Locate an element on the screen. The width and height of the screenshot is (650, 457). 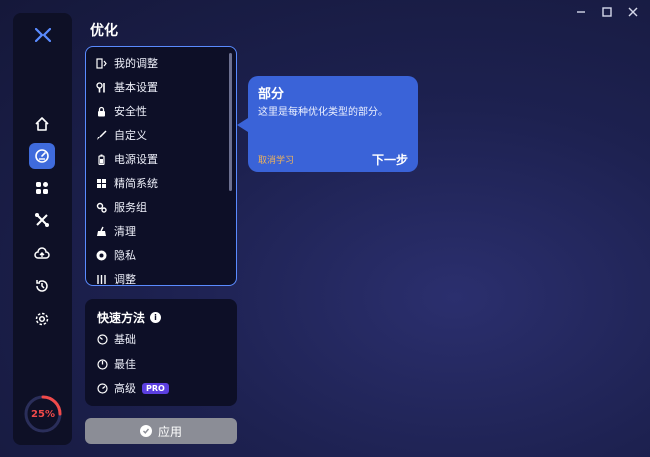
list-item: 电源设置 is located at coordinates (127, 159).